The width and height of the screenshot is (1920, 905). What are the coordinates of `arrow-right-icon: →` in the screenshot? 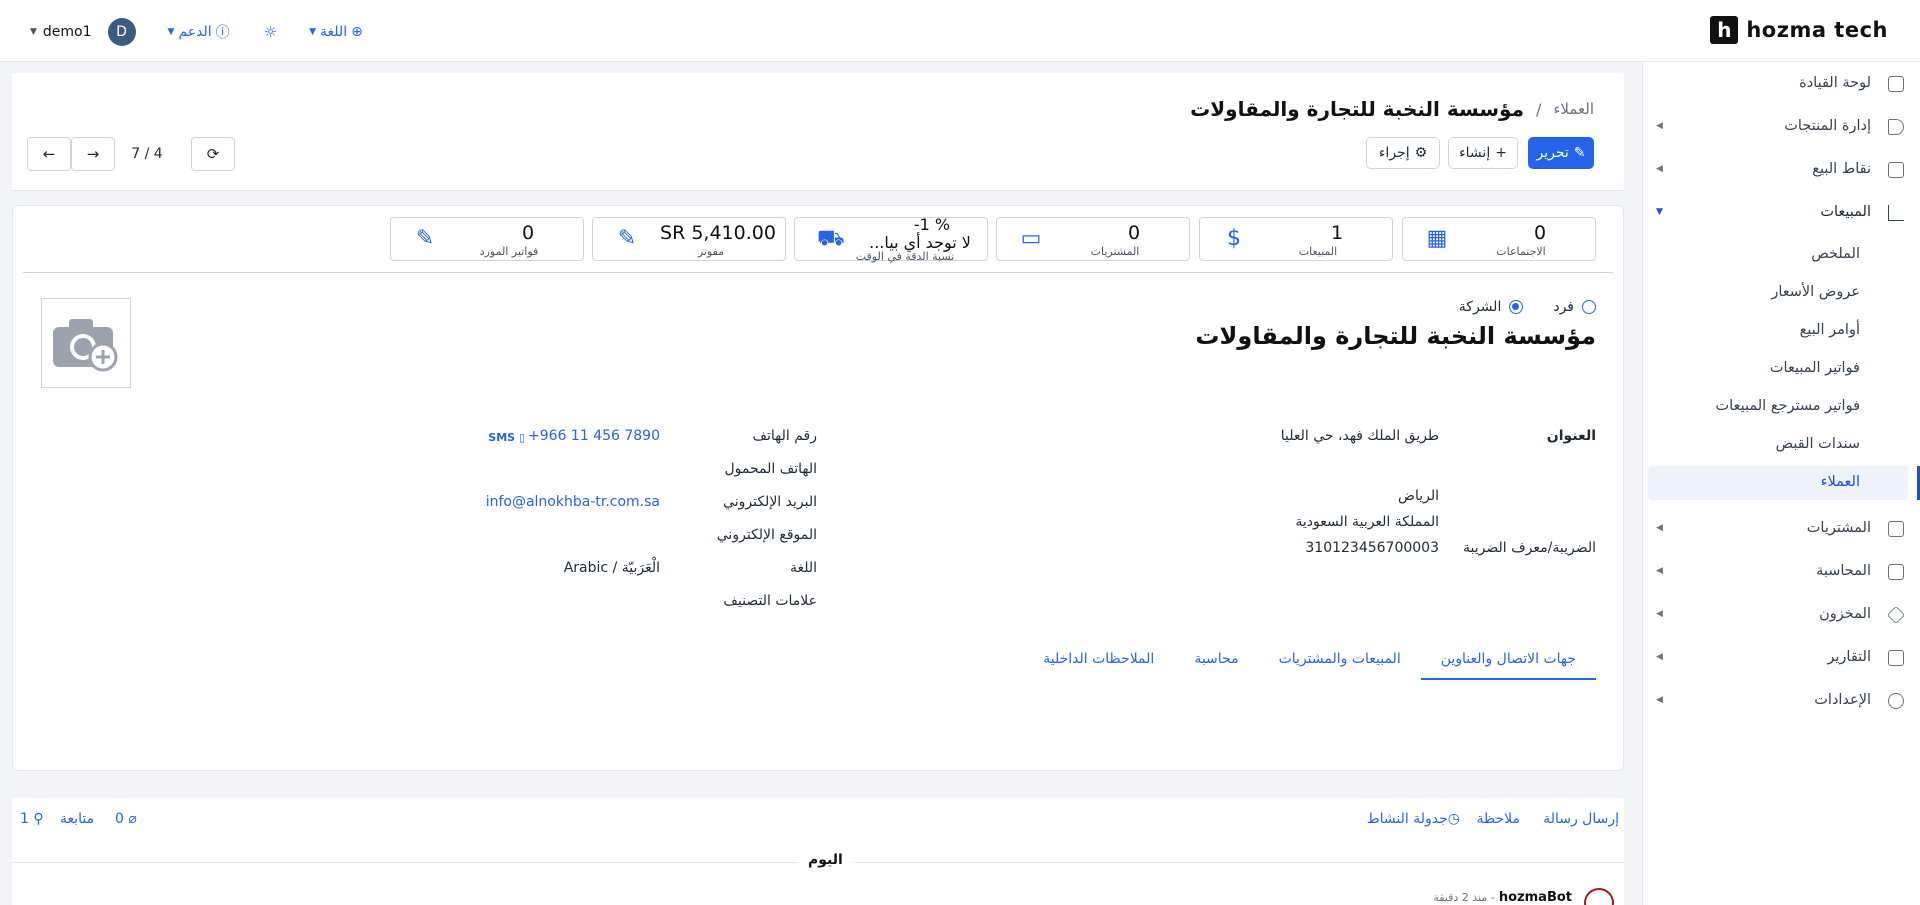 It's located at (93, 154).